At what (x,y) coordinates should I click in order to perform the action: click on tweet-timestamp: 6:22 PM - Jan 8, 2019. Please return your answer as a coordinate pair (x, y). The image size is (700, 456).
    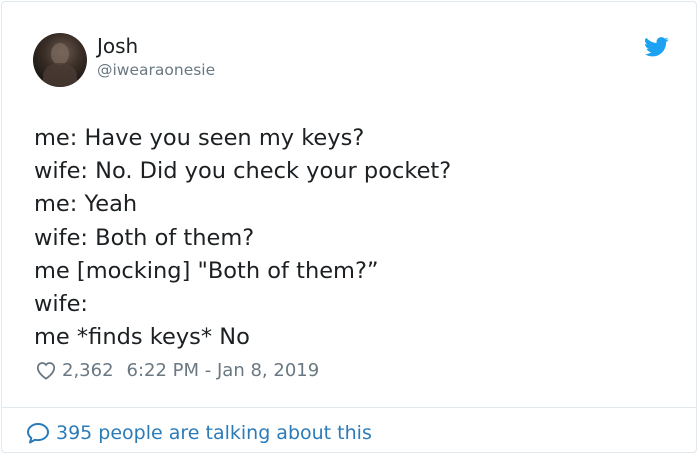
    Looking at the image, I should click on (223, 370).